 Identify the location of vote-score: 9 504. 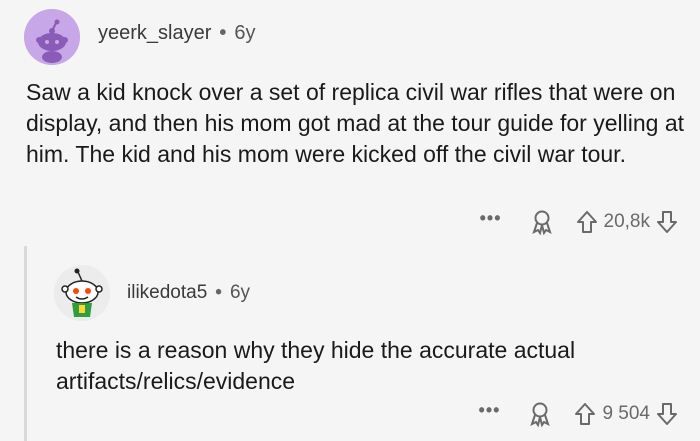
(626, 413).